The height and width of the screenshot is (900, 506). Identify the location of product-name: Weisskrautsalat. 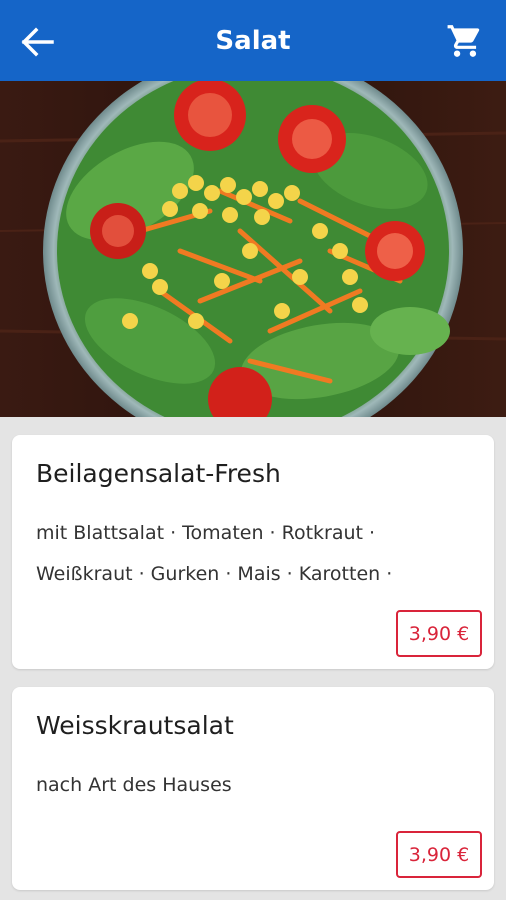
(135, 725).